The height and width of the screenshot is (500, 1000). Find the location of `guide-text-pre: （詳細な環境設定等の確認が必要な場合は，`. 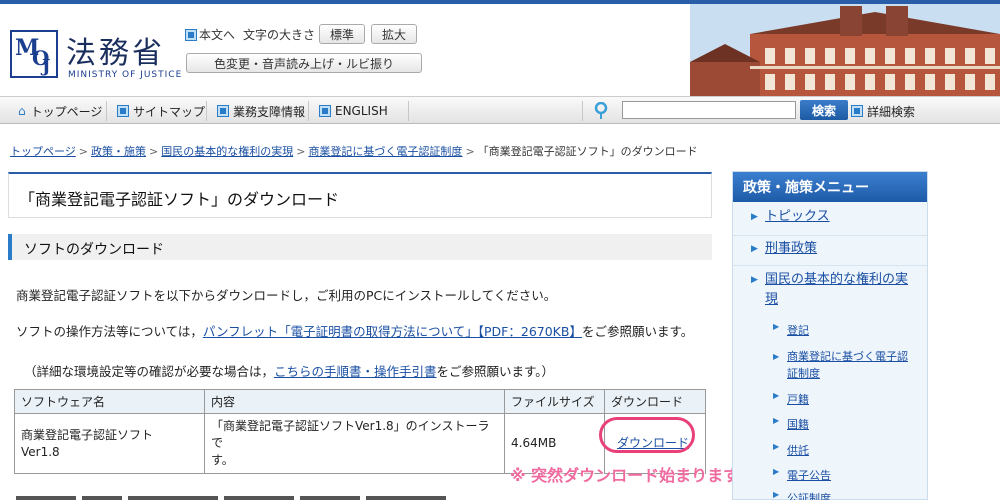

guide-text-pre: （詳細な環境設定等の確認が必要な場合は， is located at coordinates (149, 371).